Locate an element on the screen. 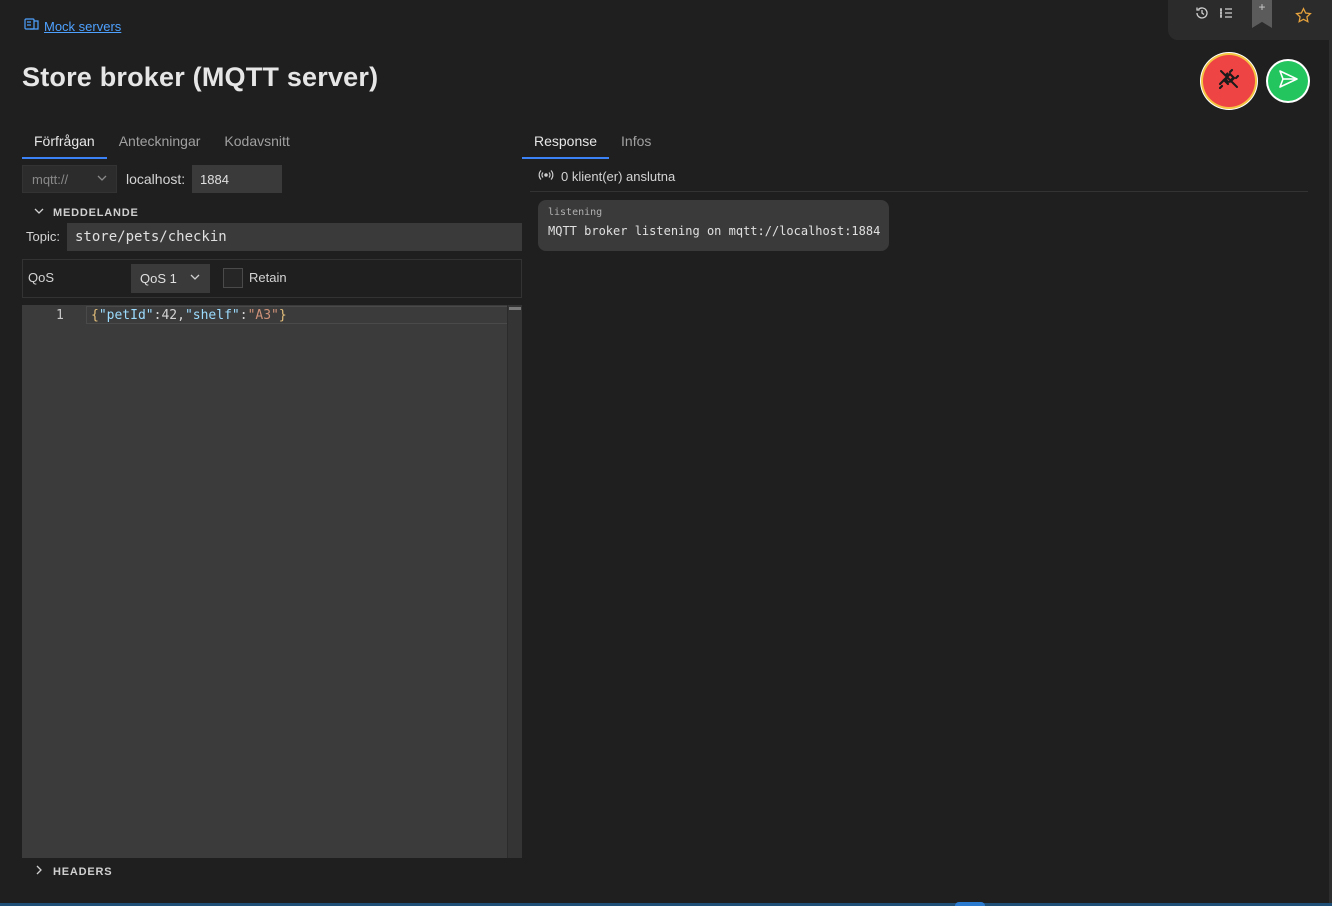 The width and height of the screenshot is (1332, 906). send-icon is located at coordinates (1288, 81).